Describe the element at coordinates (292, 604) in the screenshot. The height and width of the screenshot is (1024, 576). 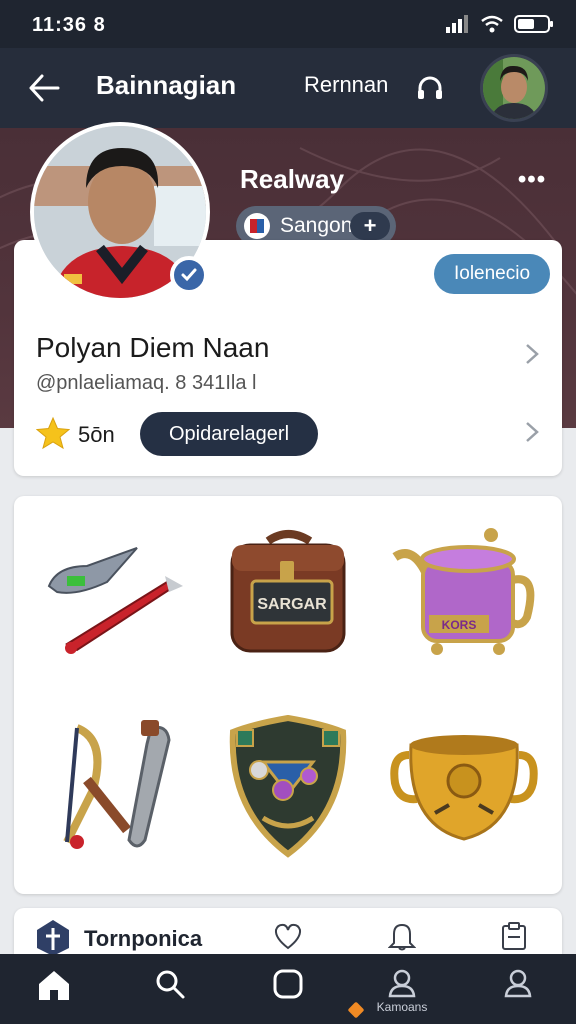
I see `bag-label: SARGAR` at that location.